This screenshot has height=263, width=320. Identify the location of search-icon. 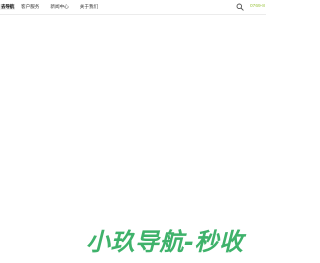
(240, 7).